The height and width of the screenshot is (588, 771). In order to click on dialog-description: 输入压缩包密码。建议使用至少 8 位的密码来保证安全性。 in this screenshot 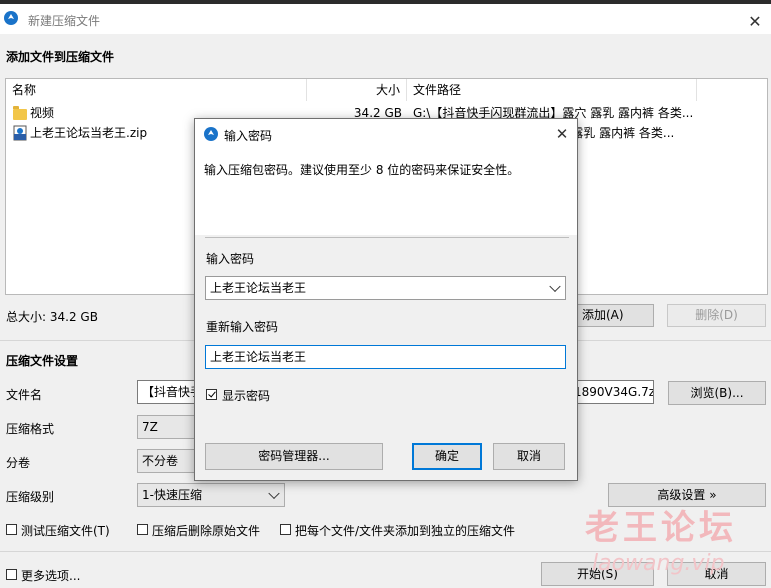, I will do `click(362, 170)`.